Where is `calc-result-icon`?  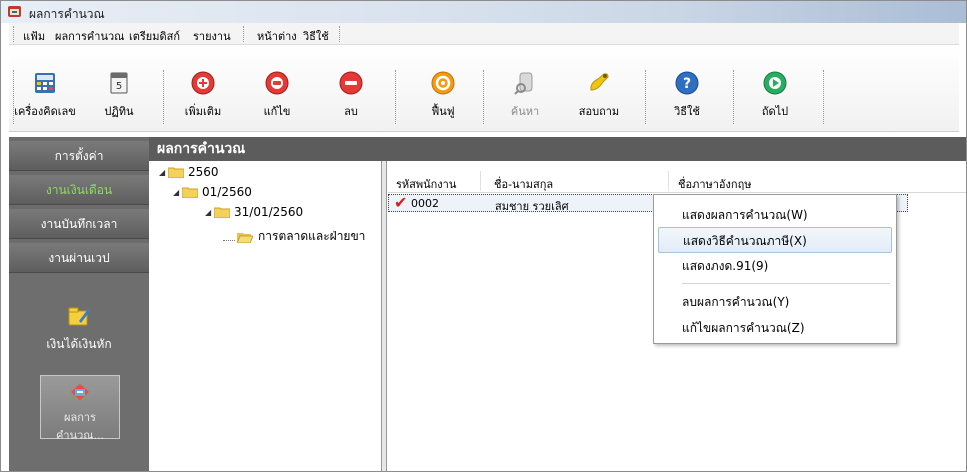 calc-result-icon is located at coordinates (80, 392).